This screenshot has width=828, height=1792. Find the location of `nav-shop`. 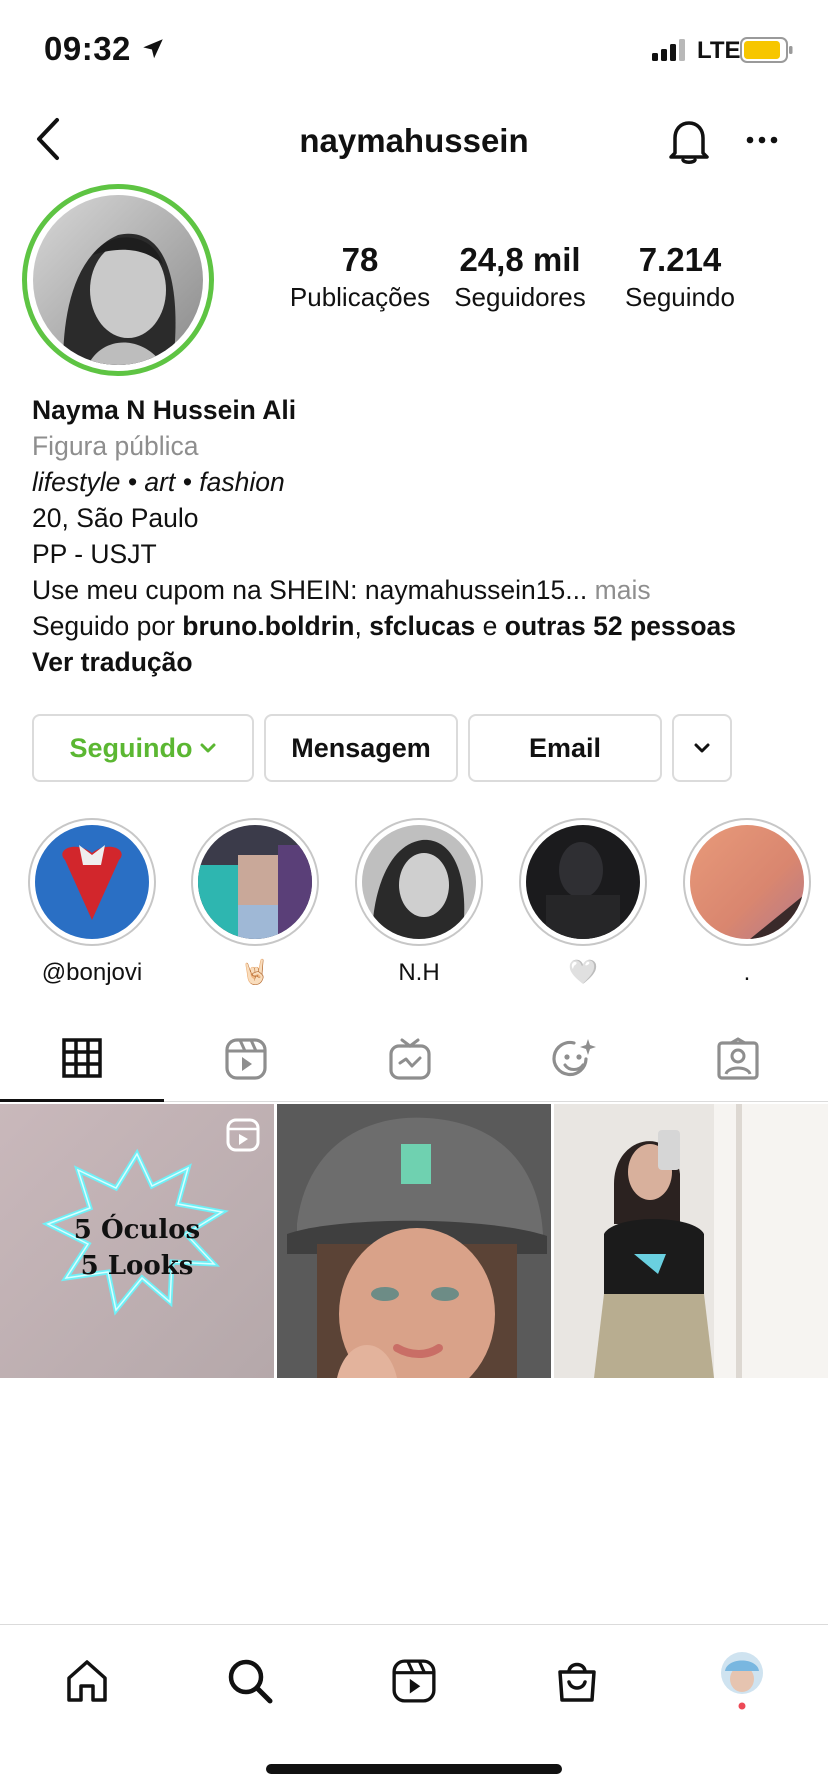

nav-shop is located at coordinates (577, 1681).